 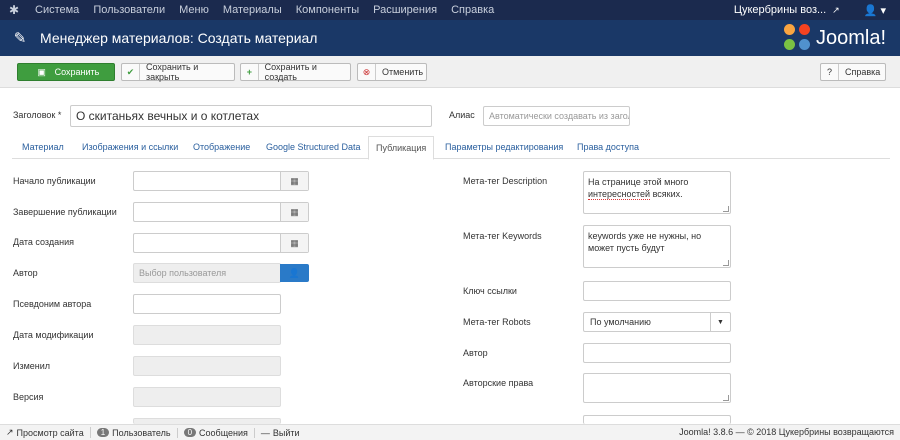 I want to click on publish-down-label: Завершение публикации, so click(x=65, y=212).